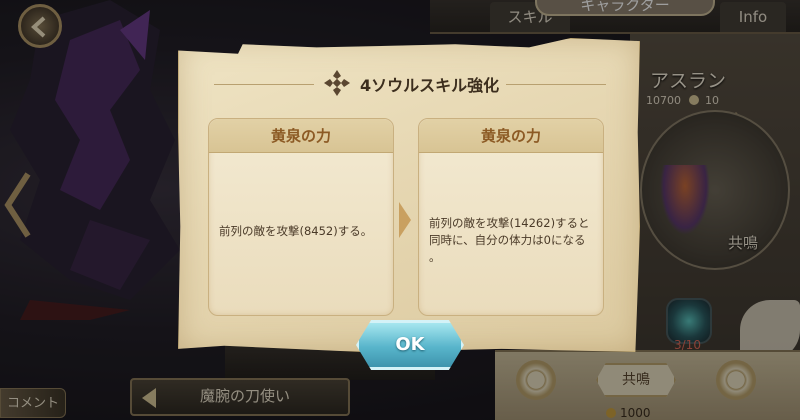 The width and height of the screenshot is (800, 420). I want to click on right-arrow-icon, so click(405, 220).